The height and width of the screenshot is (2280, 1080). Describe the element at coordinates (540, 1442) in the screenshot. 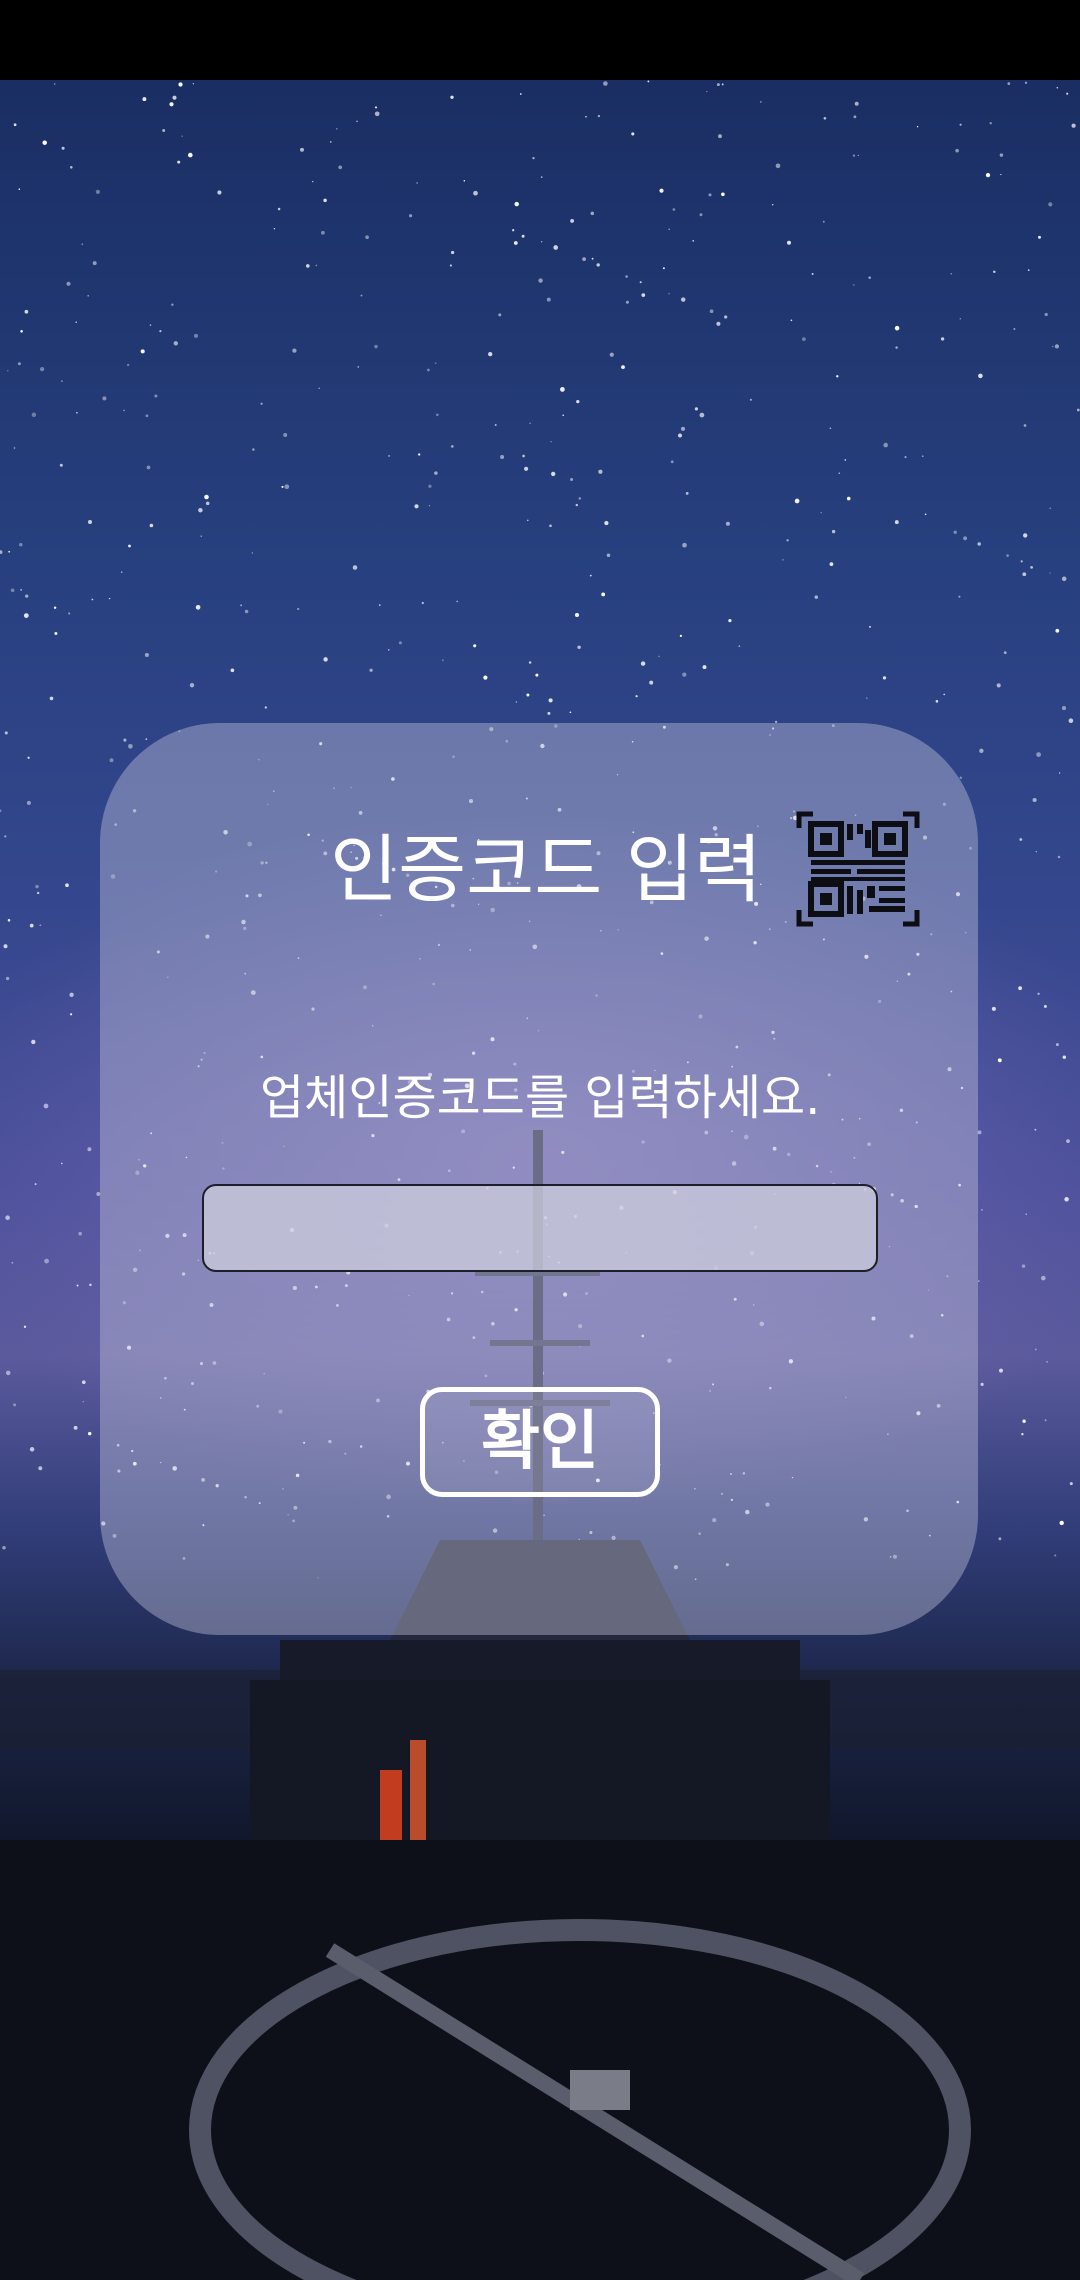

I see `confirm-button: 확인` at that location.